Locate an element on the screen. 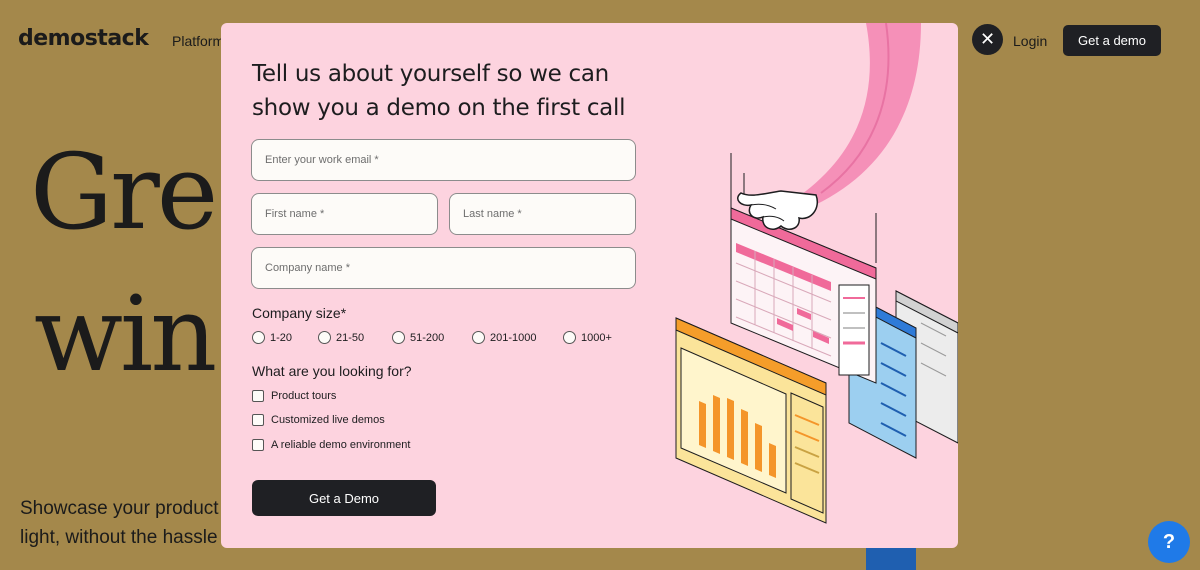 This screenshot has width=1200, height=570. radio-label: 1000+ is located at coordinates (596, 337).